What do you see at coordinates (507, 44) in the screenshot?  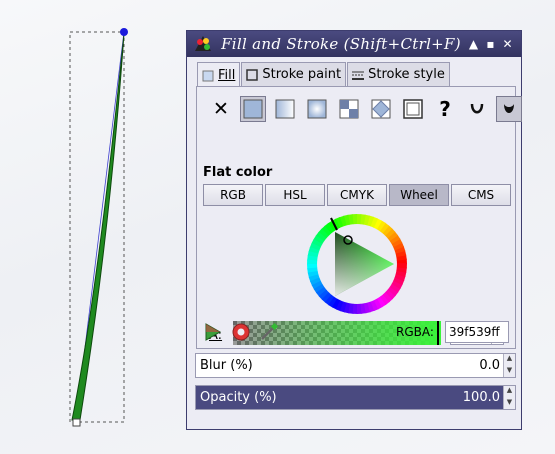 I see `close-icon: ✕` at bounding box center [507, 44].